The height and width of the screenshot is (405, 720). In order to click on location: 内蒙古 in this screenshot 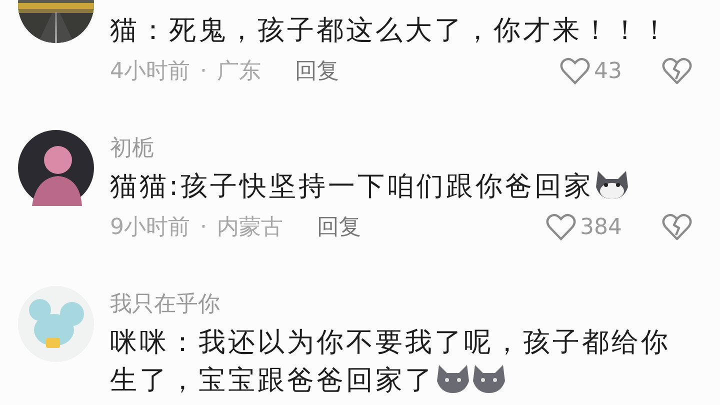, I will do `click(250, 228)`.